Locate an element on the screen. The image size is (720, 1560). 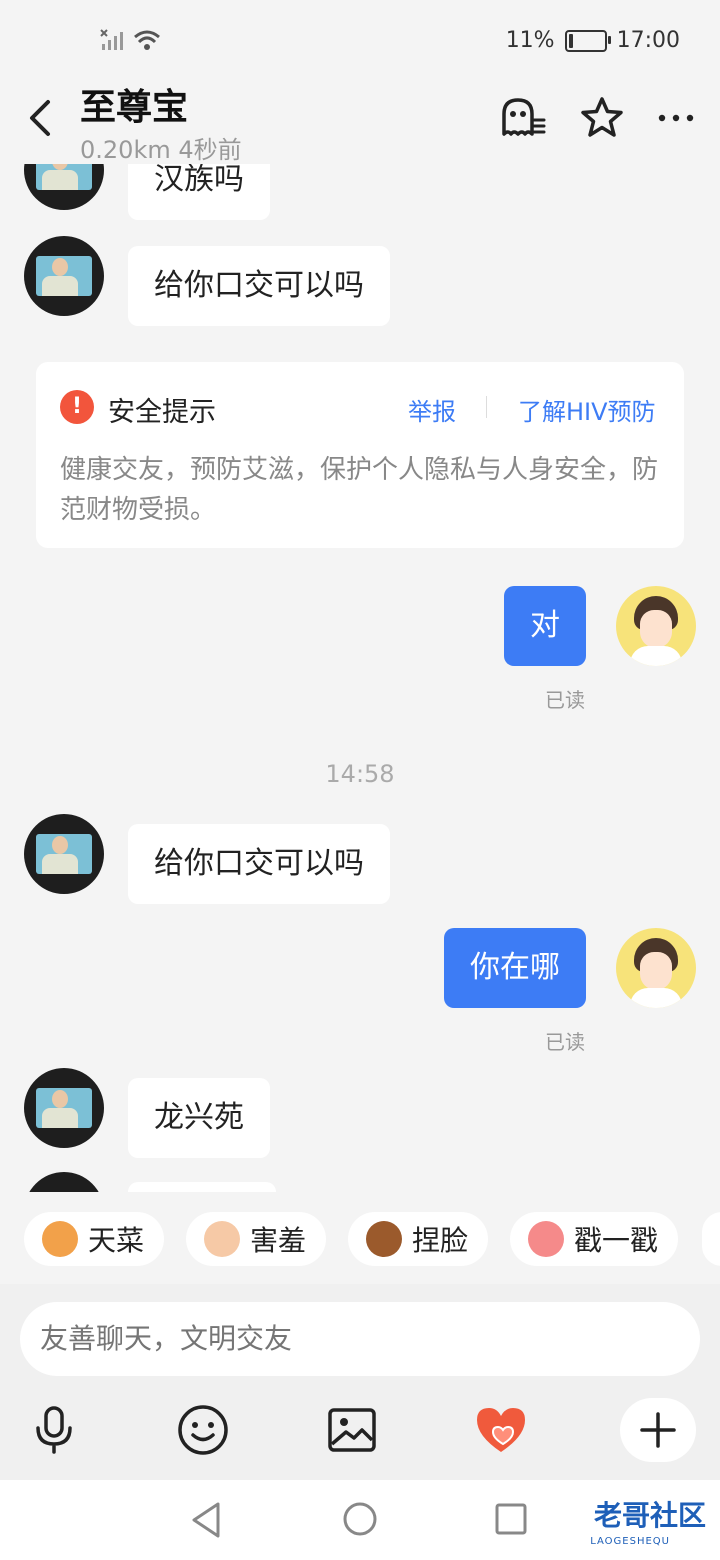
composer is located at coordinates (360, 1382).